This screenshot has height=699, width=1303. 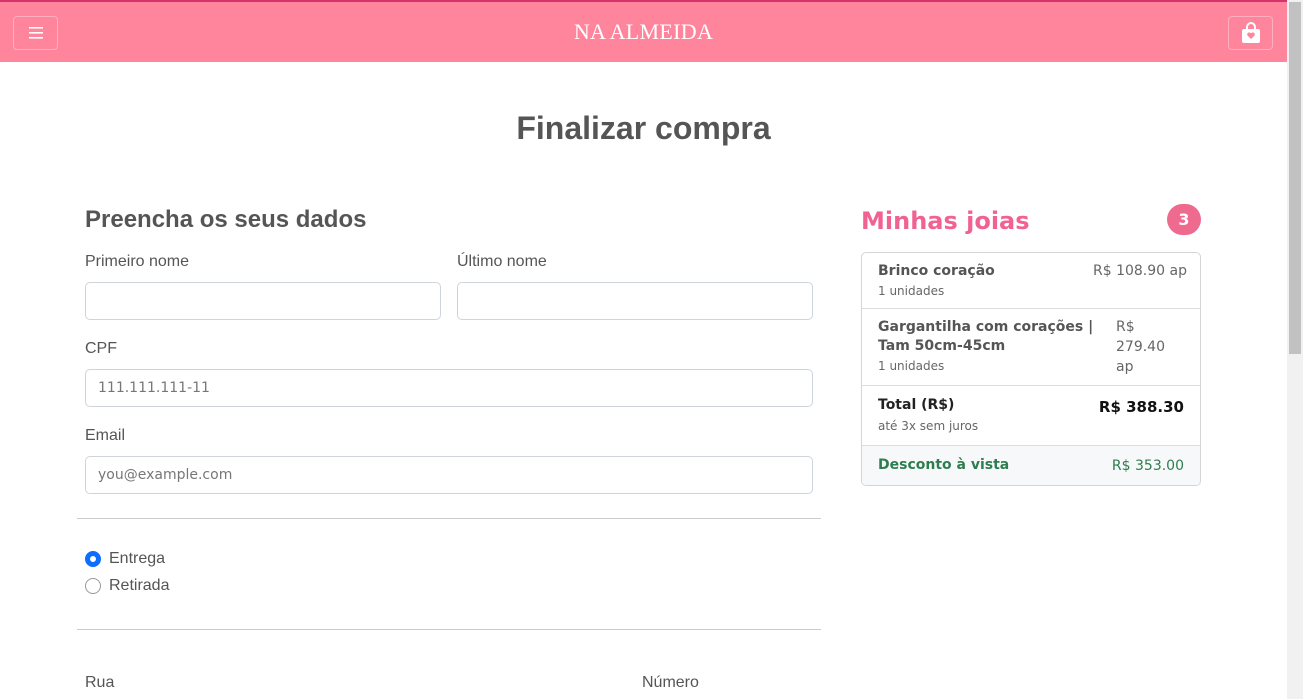 What do you see at coordinates (137, 261) in the screenshot?
I see `first-name-label: Primeiro nome` at bounding box center [137, 261].